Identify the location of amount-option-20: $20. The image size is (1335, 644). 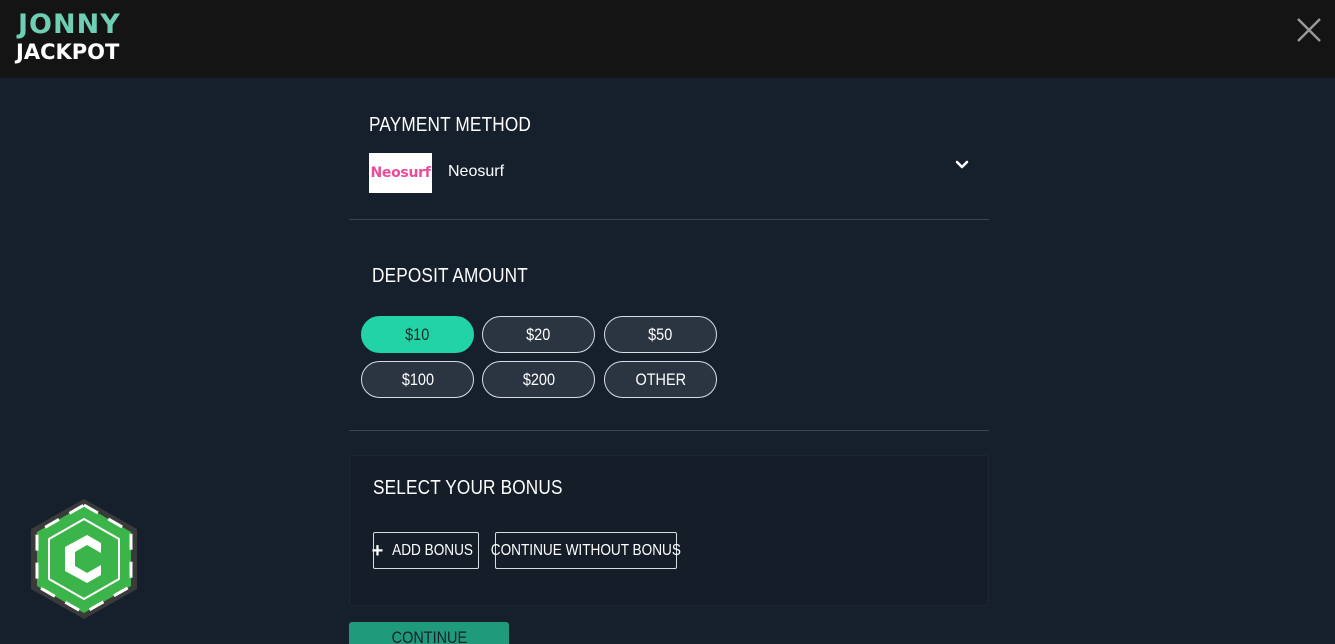
(538, 334).